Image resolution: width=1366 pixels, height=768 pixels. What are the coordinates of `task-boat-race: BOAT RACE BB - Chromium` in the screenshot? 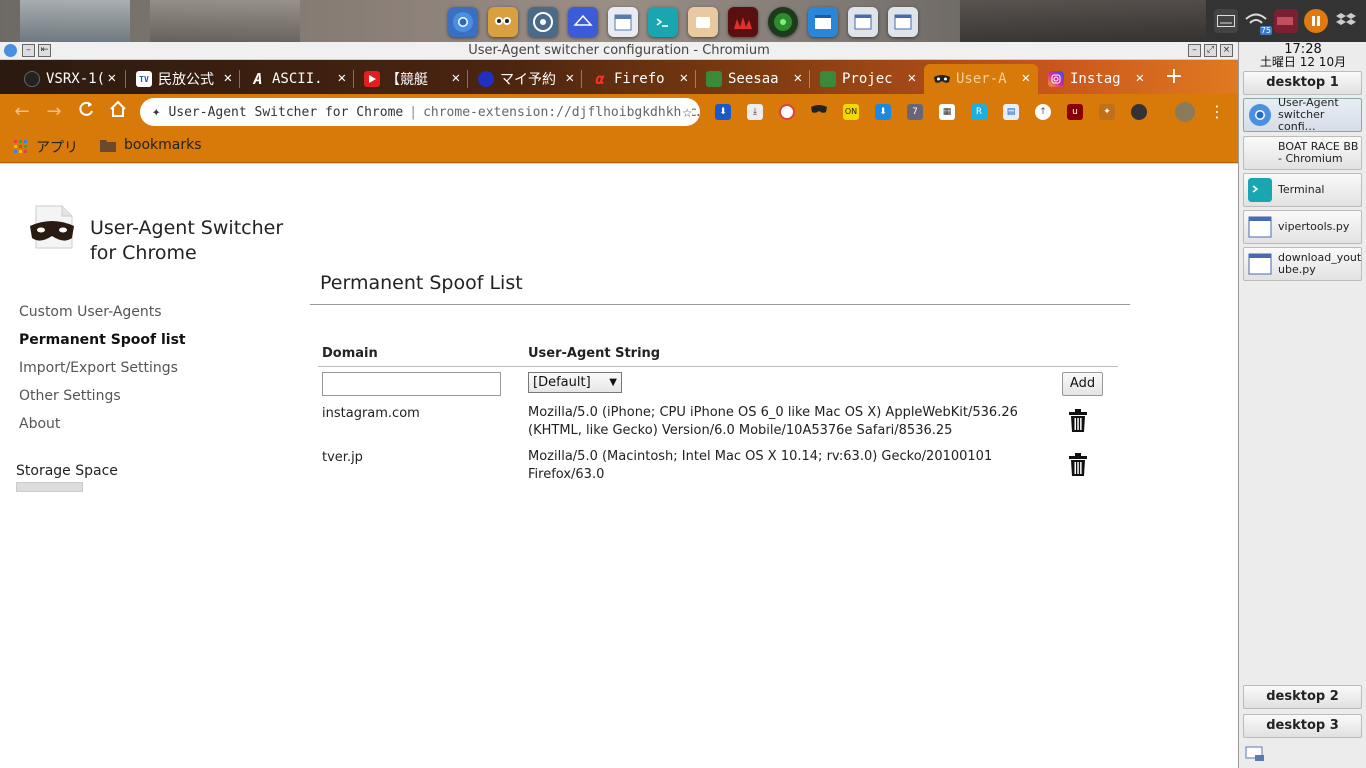 It's located at (1302, 153).